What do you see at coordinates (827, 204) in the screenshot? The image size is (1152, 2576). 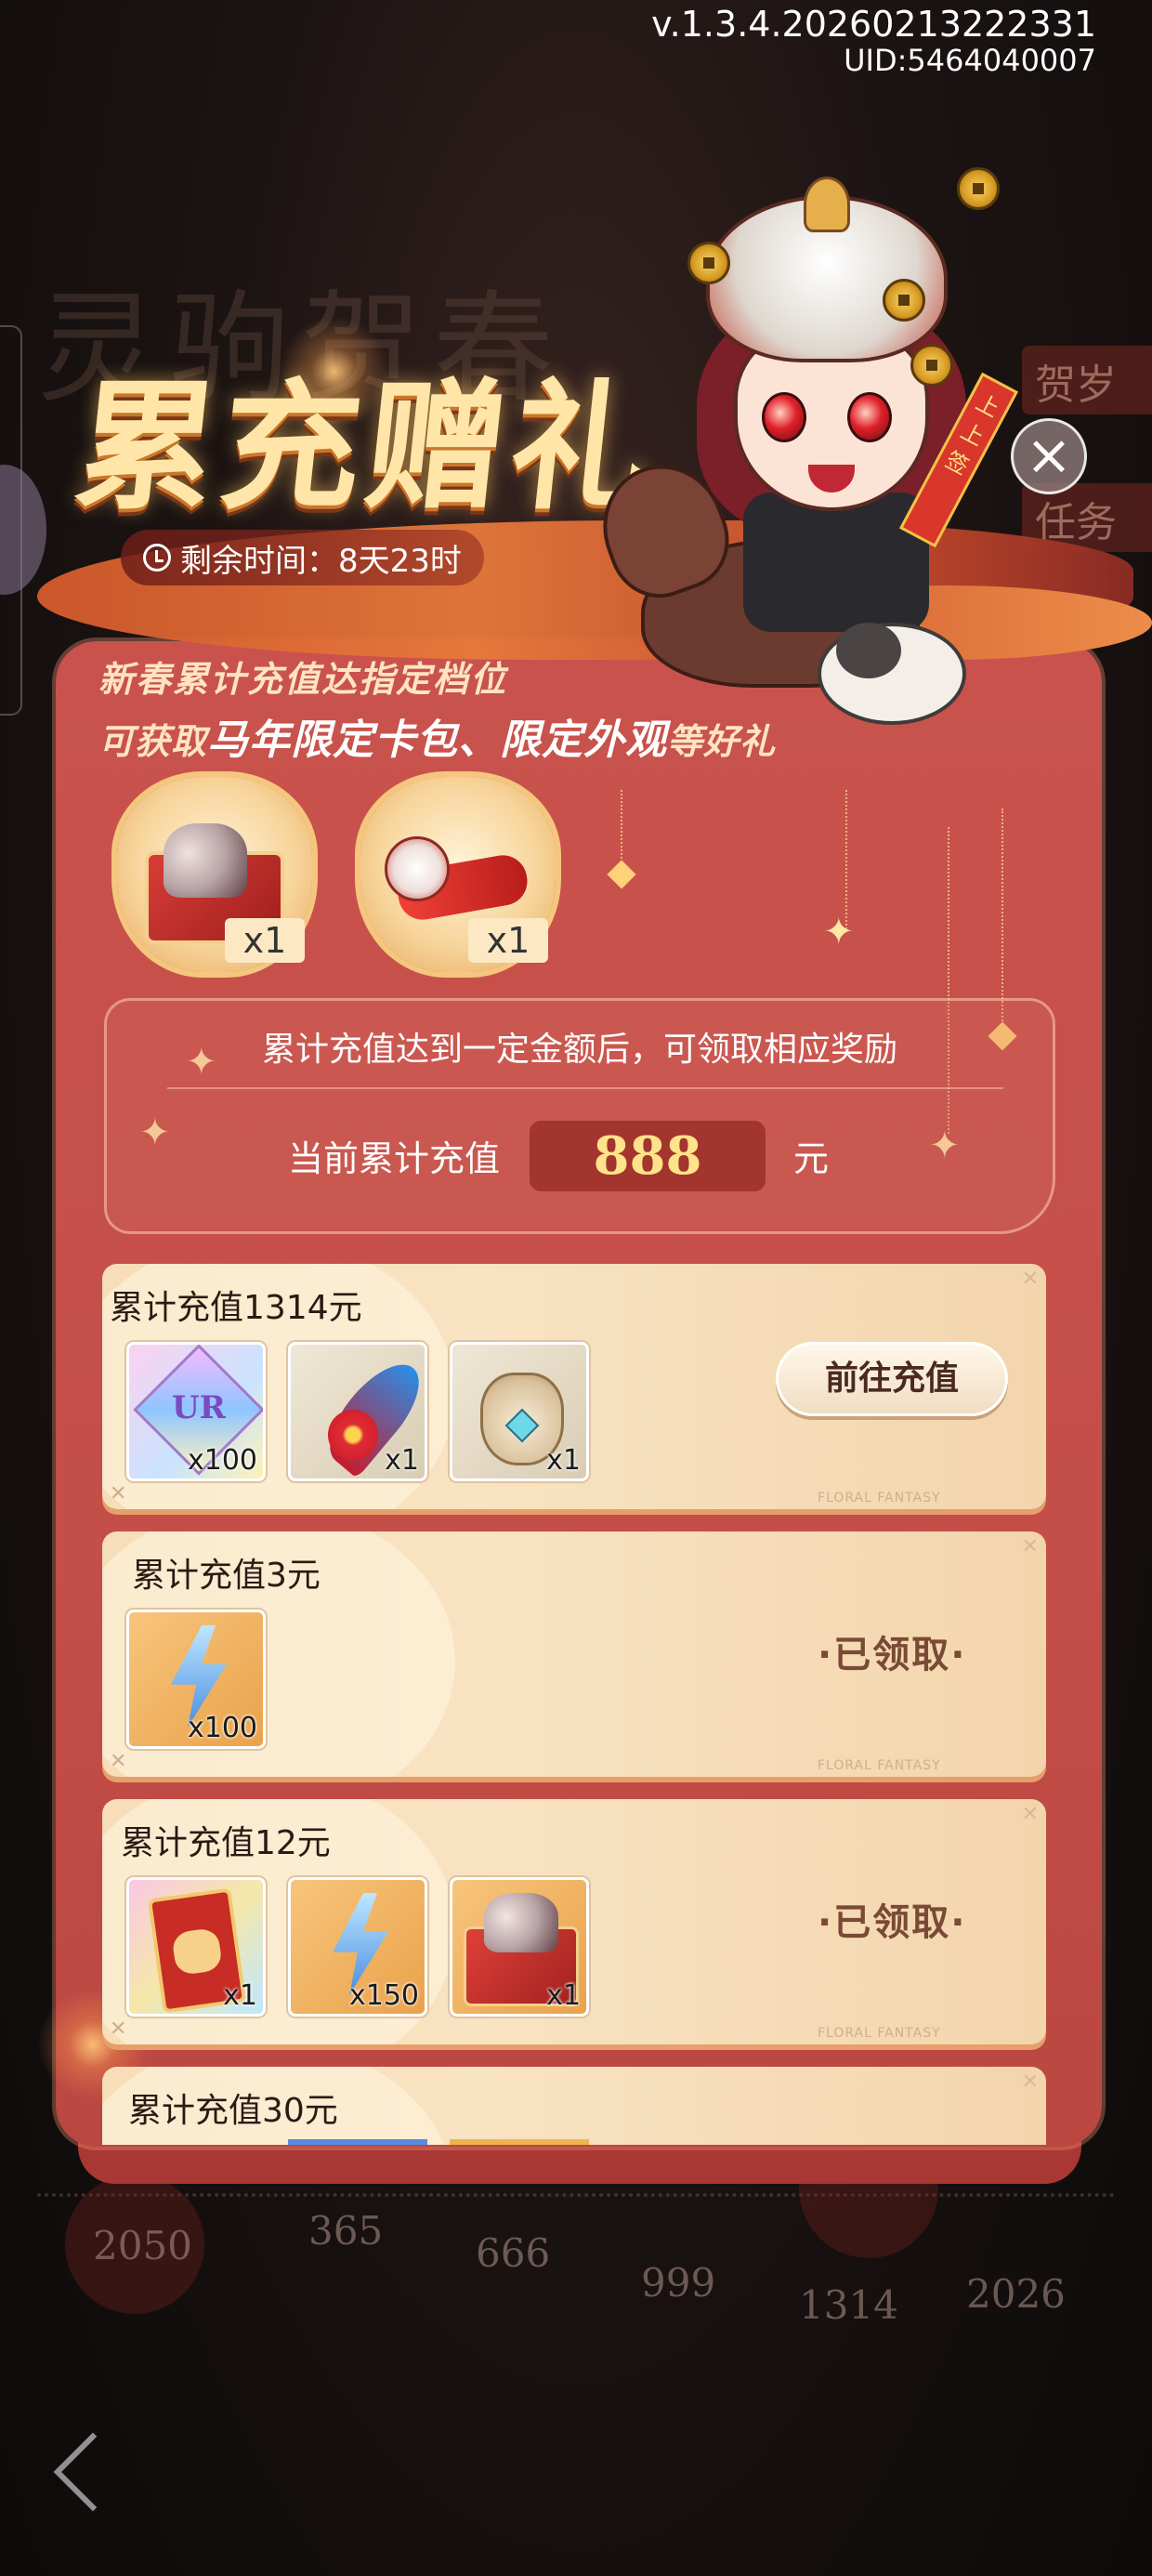 I see `hat-ornament` at bounding box center [827, 204].